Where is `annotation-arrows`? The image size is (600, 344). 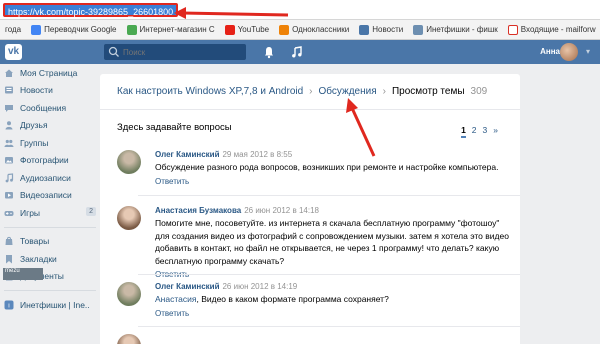 annotation-arrows is located at coordinates (275, 82).